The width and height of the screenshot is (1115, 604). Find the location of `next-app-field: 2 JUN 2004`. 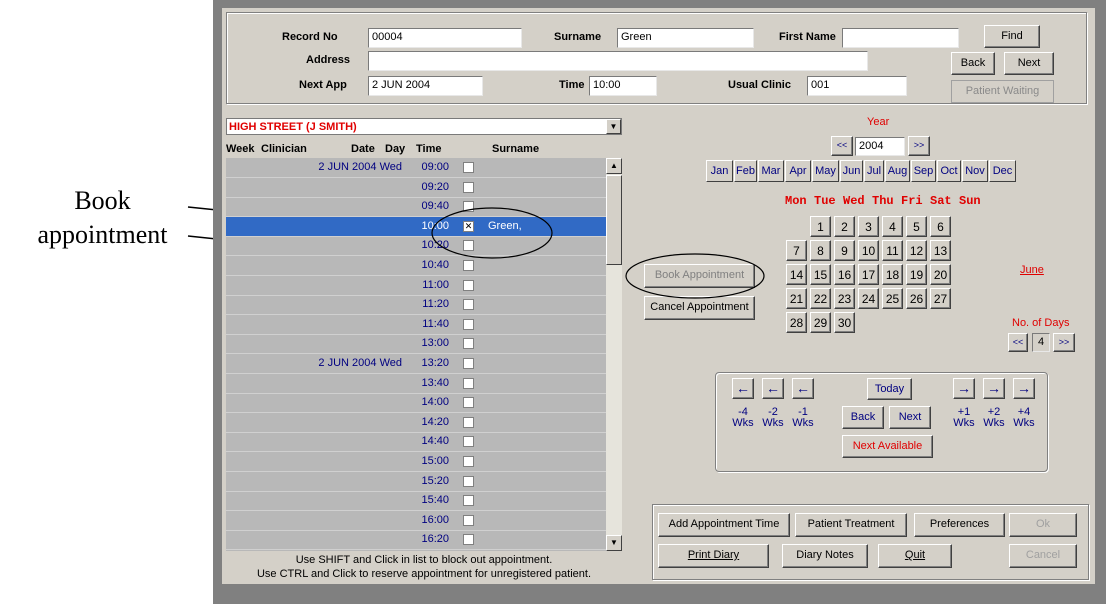

next-app-field: 2 JUN 2004 is located at coordinates (425, 86).